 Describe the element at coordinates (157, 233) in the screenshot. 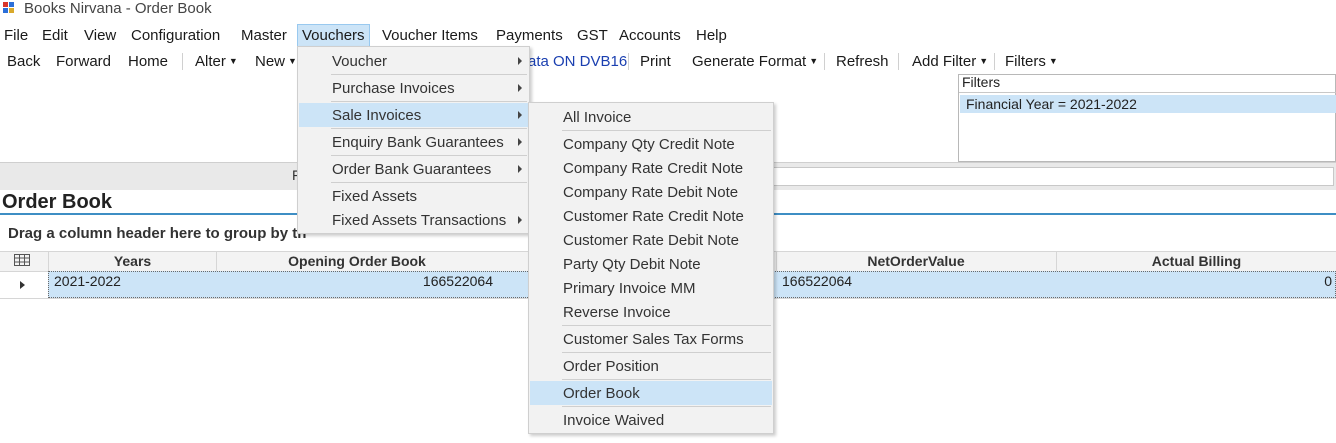

I see `group-panel-hint: Drag a column header here to group by th` at that location.